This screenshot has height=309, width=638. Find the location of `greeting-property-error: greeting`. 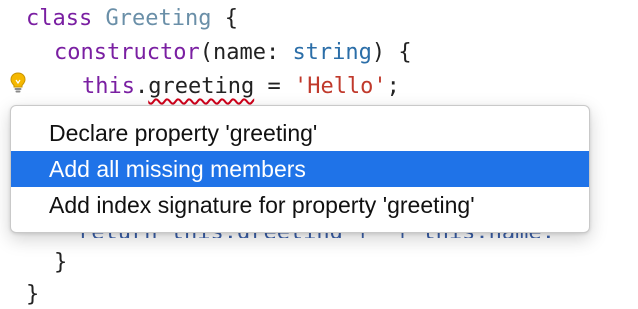

greeting-property-error: greeting is located at coordinates (201, 86).